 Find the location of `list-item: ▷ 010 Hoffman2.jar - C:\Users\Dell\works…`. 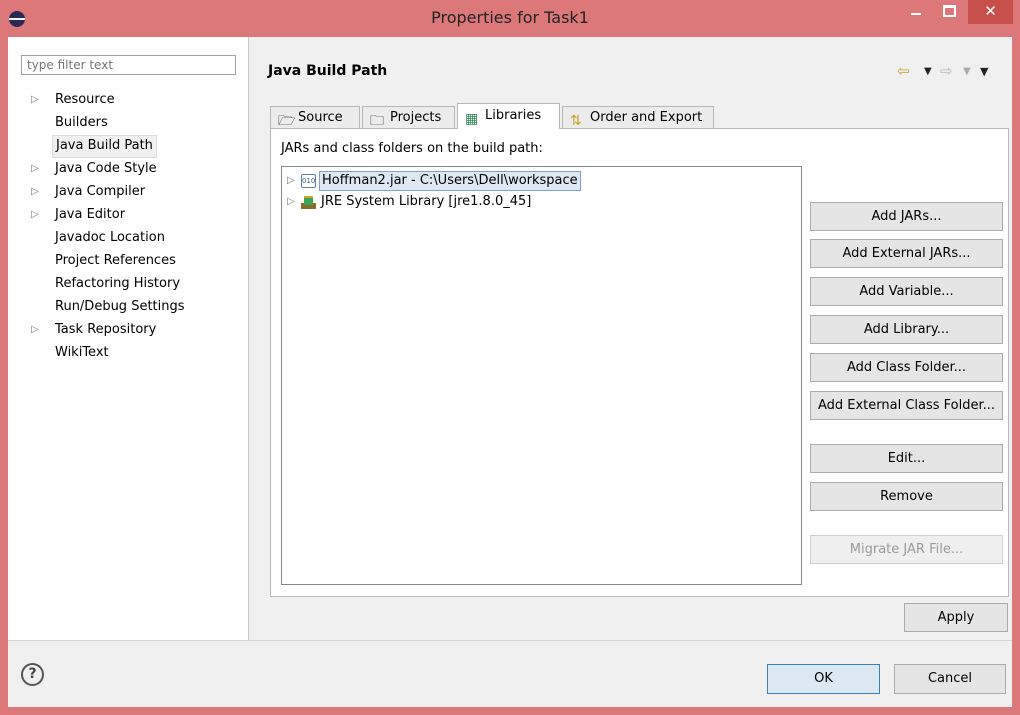

list-item: ▷ 010 Hoffman2.jar - C:\Users\Dell\works… is located at coordinates (537, 181).